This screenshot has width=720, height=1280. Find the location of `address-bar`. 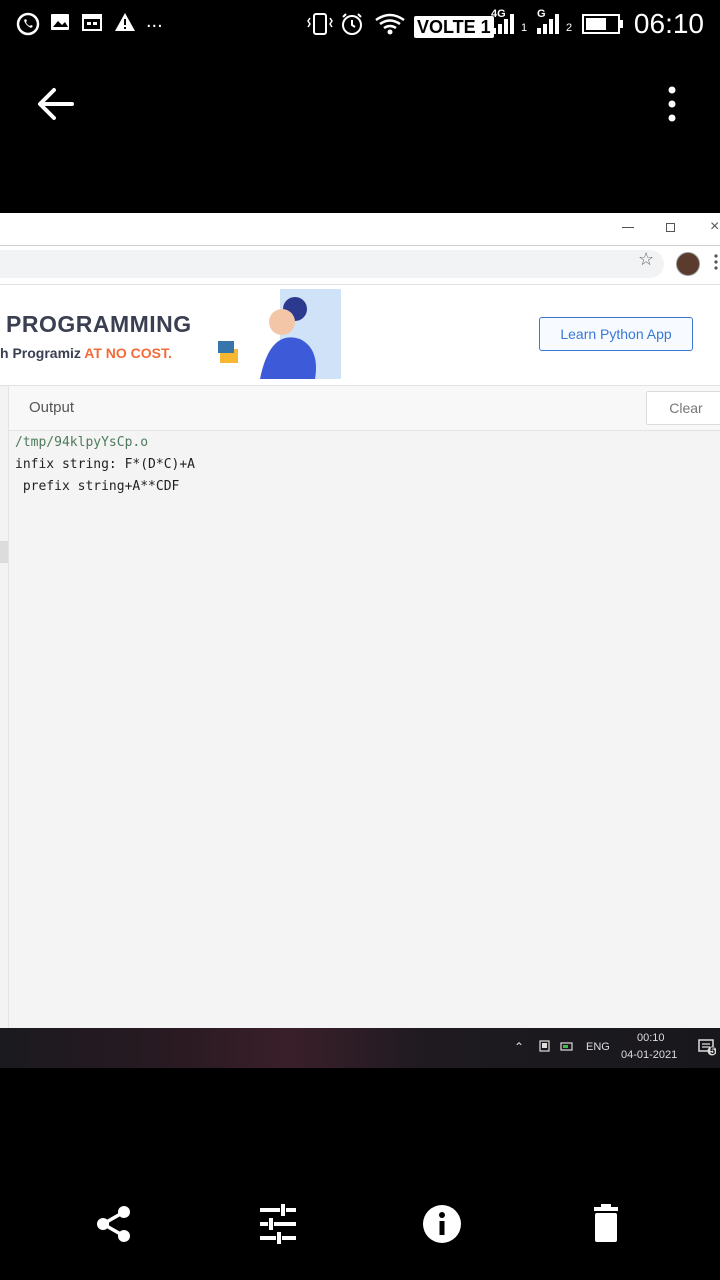

address-bar is located at coordinates (332, 264).